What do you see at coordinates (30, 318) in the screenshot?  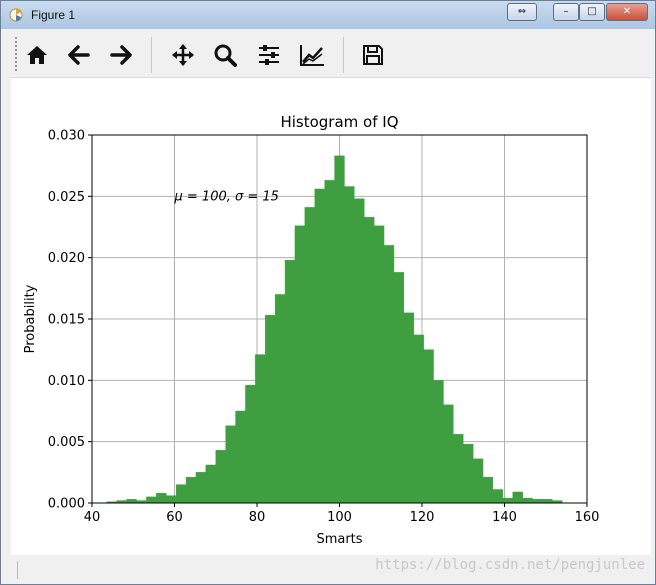 I see `y-axis-label: Probability` at bounding box center [30, 318].